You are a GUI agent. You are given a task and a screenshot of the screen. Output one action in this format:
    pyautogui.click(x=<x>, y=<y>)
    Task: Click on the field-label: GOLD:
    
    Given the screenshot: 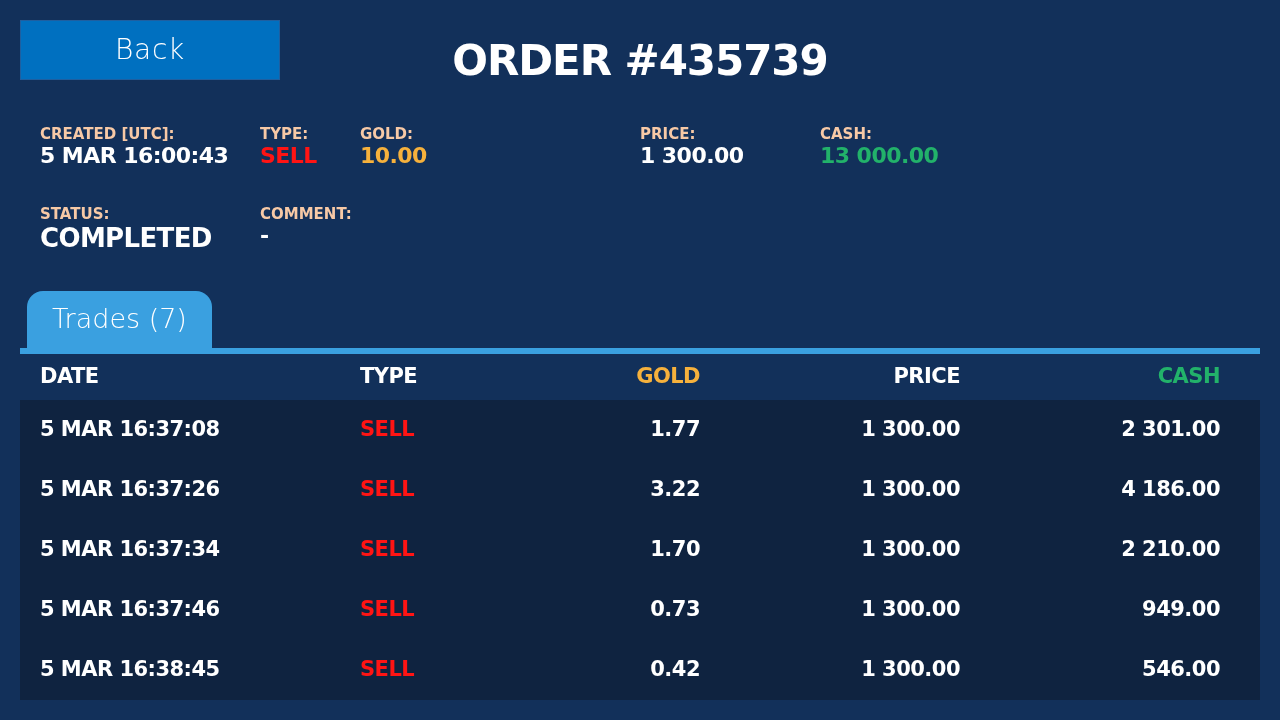 What is the action you would take?
    pyautogui.click(x=387, y=134)
    